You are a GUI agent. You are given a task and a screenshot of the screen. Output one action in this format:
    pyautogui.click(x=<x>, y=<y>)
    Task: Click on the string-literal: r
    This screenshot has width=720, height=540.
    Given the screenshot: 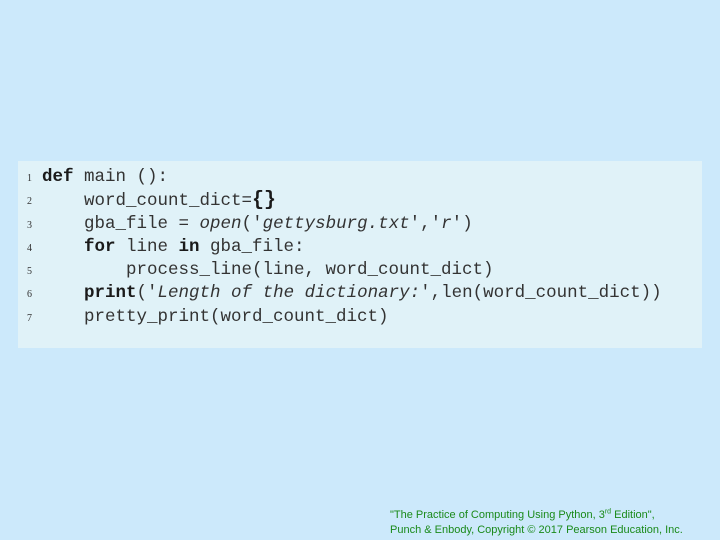 What is the action you would take?
    pyautogui.click(x=446, y=223)
    